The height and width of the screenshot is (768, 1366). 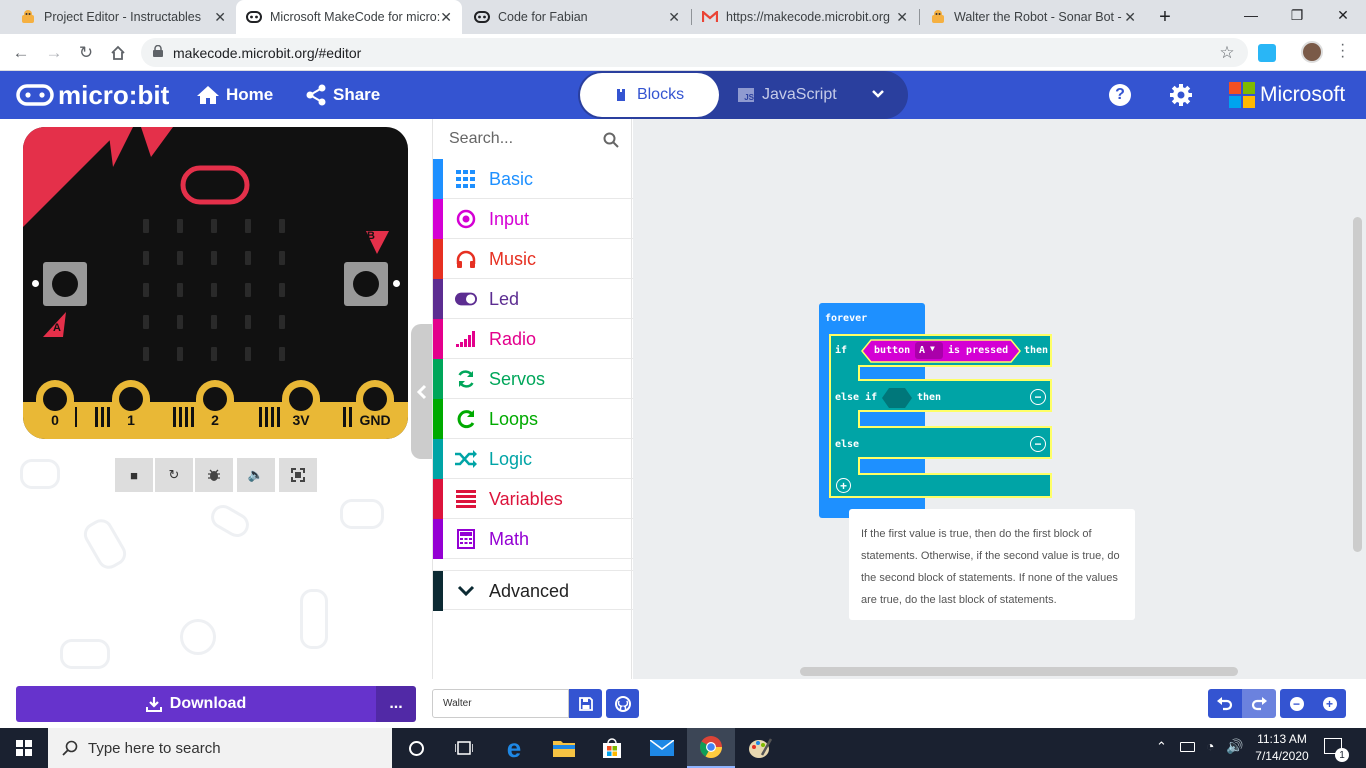 I want to click on download-button: Download, so click(x=196, y=704).